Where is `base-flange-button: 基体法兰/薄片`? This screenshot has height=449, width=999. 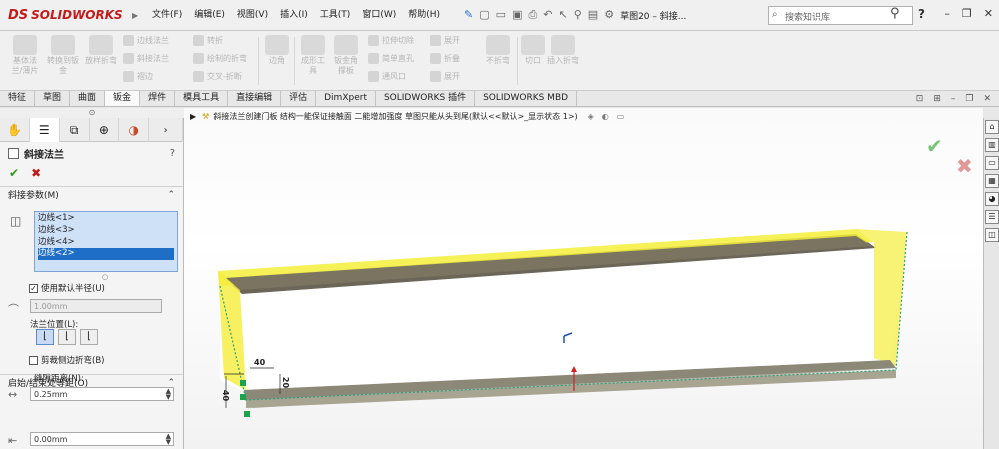
base-flange-button: 基体法兰/薄片 is located at coordinates (25, 55).